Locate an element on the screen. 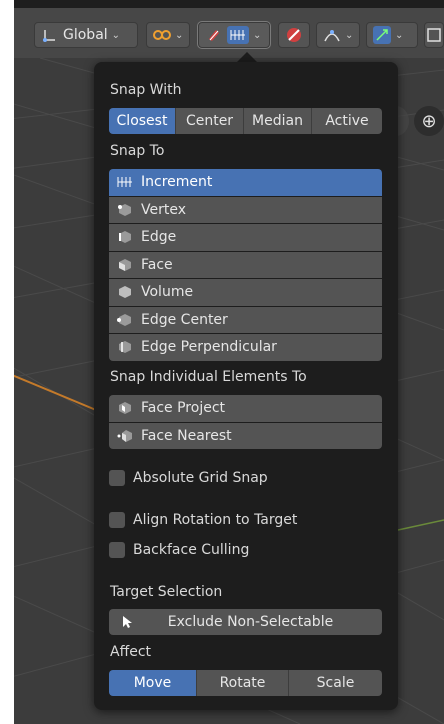 The height and width of the screenshot is (724, 444). snap-with-label: Snap With is located at coordinates (146, 90).